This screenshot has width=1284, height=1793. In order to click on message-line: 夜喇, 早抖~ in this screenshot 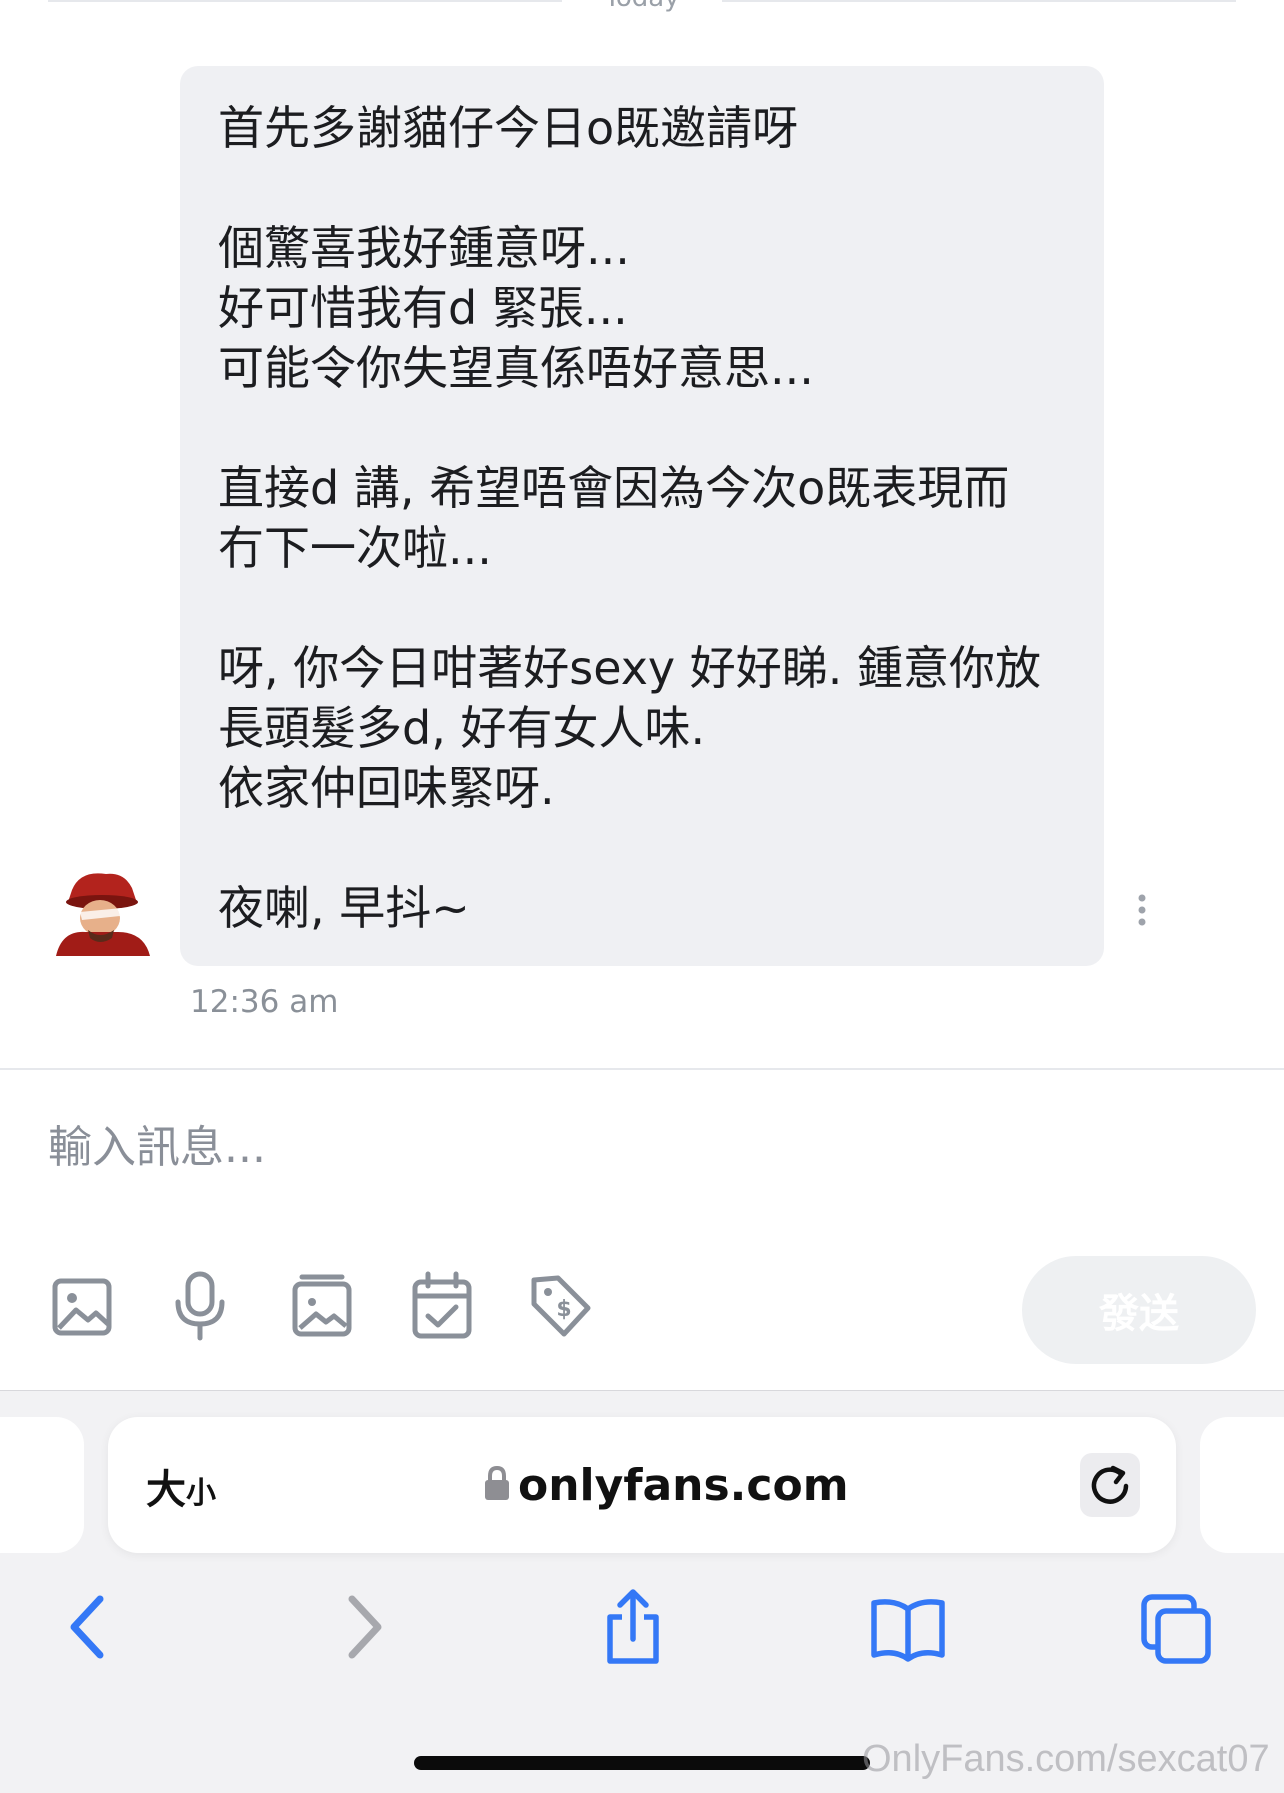, I will do `click(344, 908)`.